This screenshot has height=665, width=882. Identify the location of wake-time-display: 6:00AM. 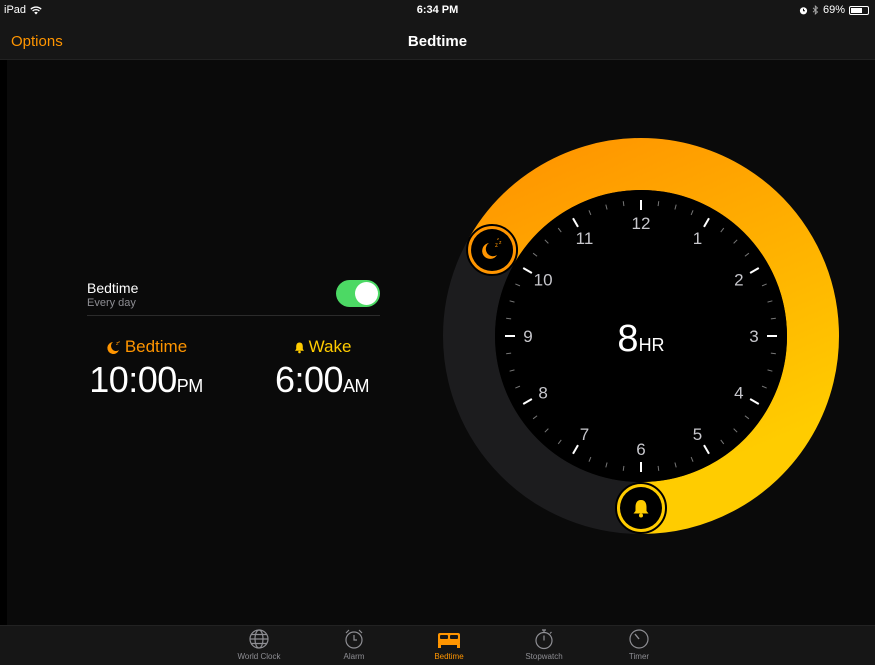
(322, 380).